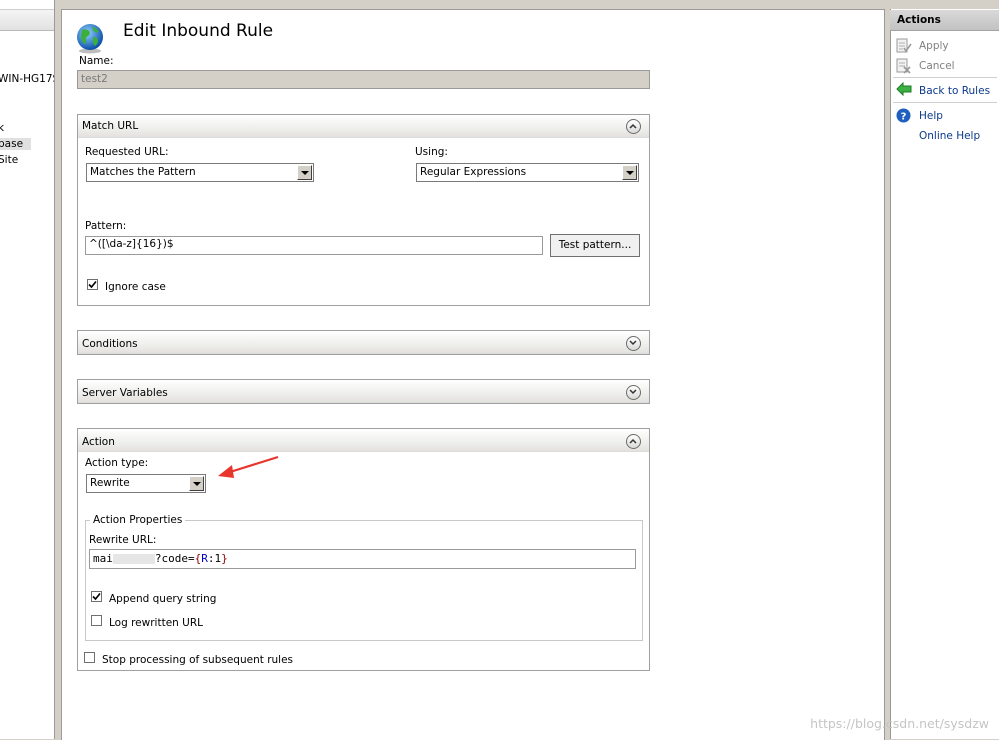 The image size is (999, 740). Describe the element at coordinates (27, 20) in the screenshot. I see `tree-toolbar` at that location.